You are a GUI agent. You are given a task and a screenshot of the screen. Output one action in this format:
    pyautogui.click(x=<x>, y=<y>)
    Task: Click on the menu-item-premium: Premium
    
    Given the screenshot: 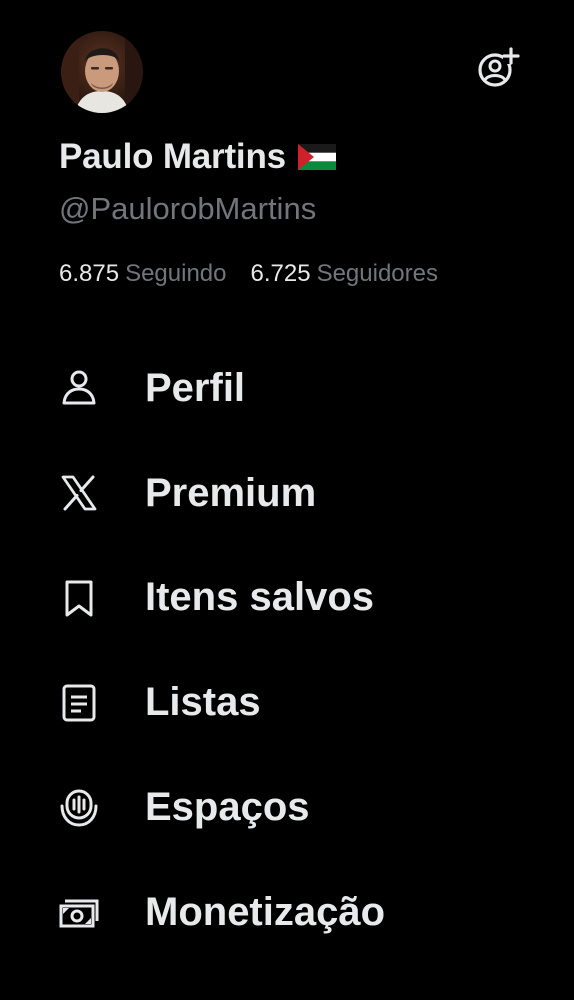 What is the action you would take?
    pyautogui.click(x=287, y=493)
    